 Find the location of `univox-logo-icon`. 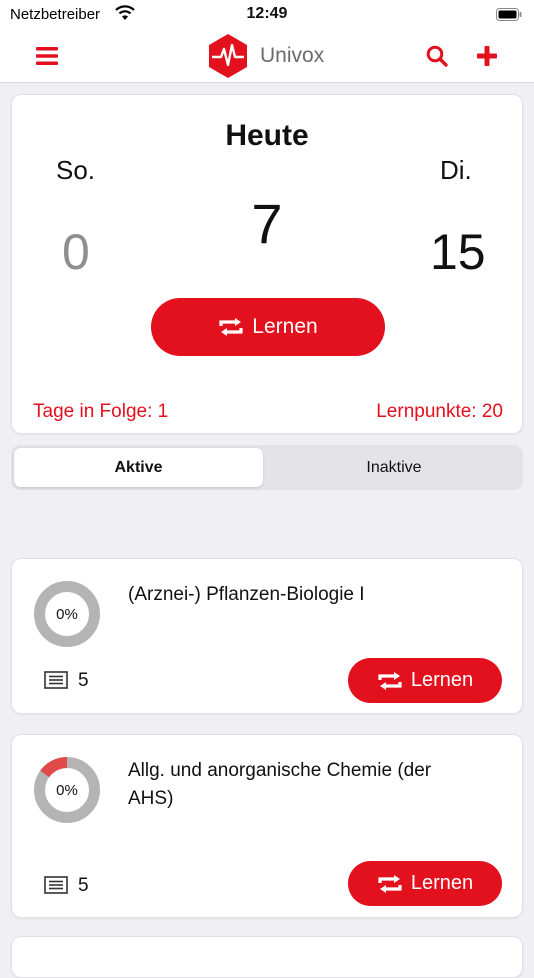

univox-logo-icon is located at coordinates (228, 56).